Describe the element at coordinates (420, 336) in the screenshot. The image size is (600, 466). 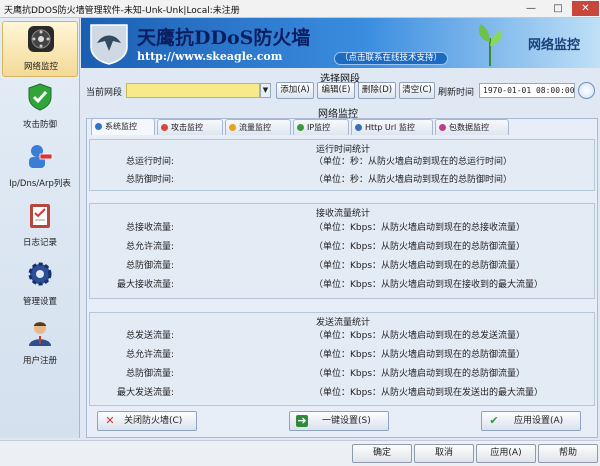
I see `stat-value: （单位：Kbps：从防火墙启动到现在的总发送流量）` at that location.